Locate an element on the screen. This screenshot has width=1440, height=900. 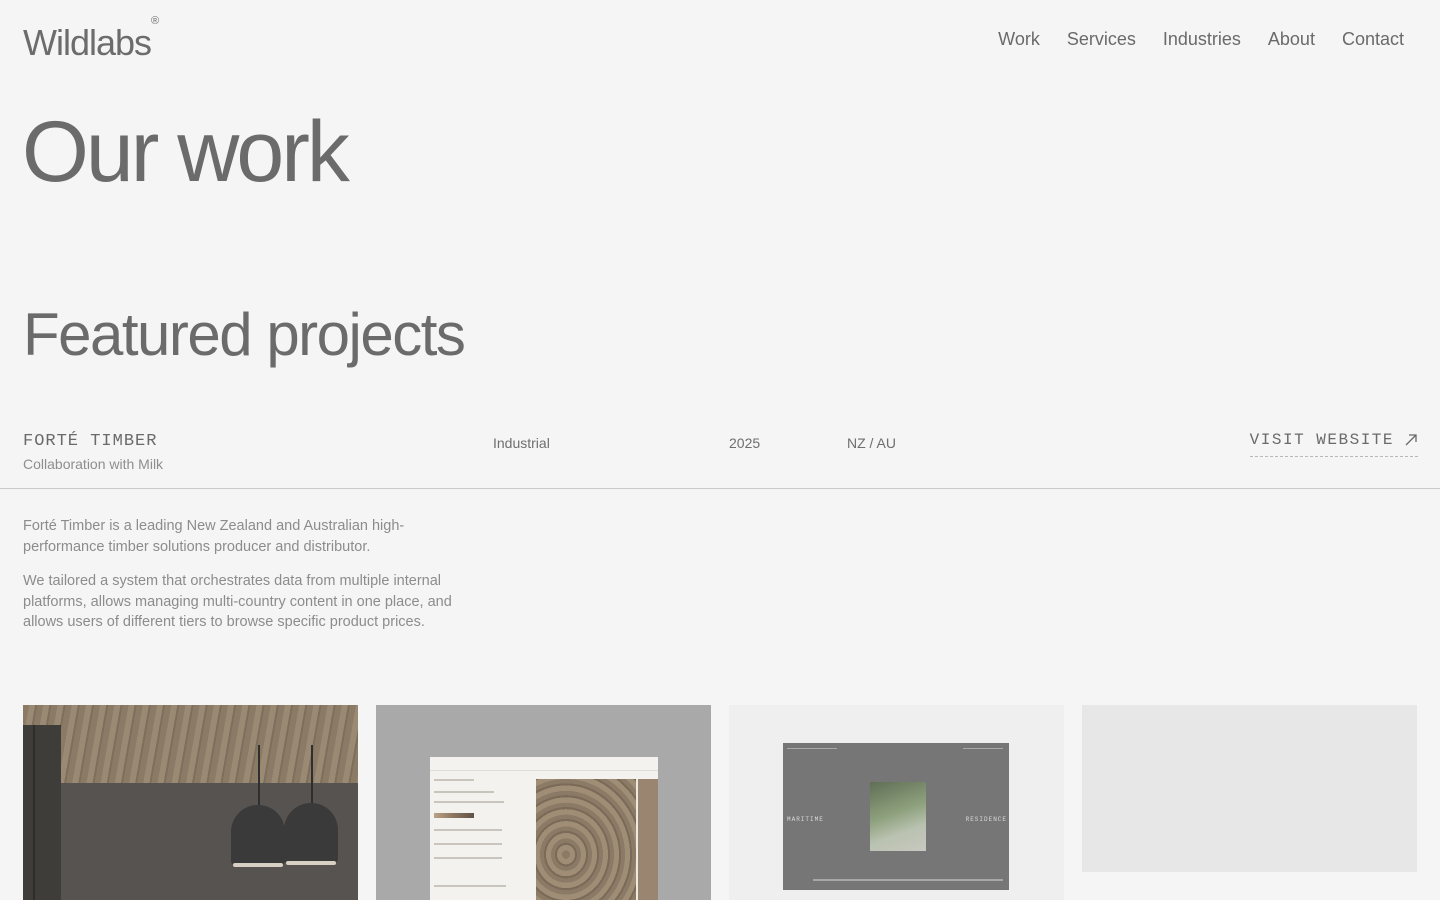
visit-website-label: VISIT WEBSITE is located at coordinates (1321, 440).